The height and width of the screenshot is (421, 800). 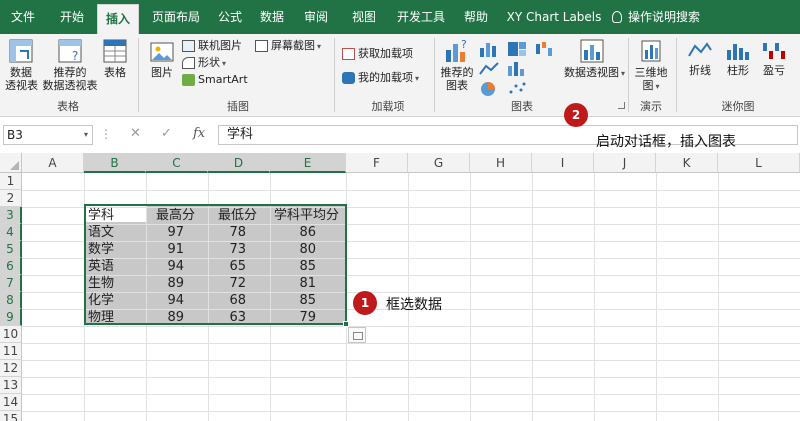 I want to click on sparkline-line-button: 折线, so click(x=700, y=58).